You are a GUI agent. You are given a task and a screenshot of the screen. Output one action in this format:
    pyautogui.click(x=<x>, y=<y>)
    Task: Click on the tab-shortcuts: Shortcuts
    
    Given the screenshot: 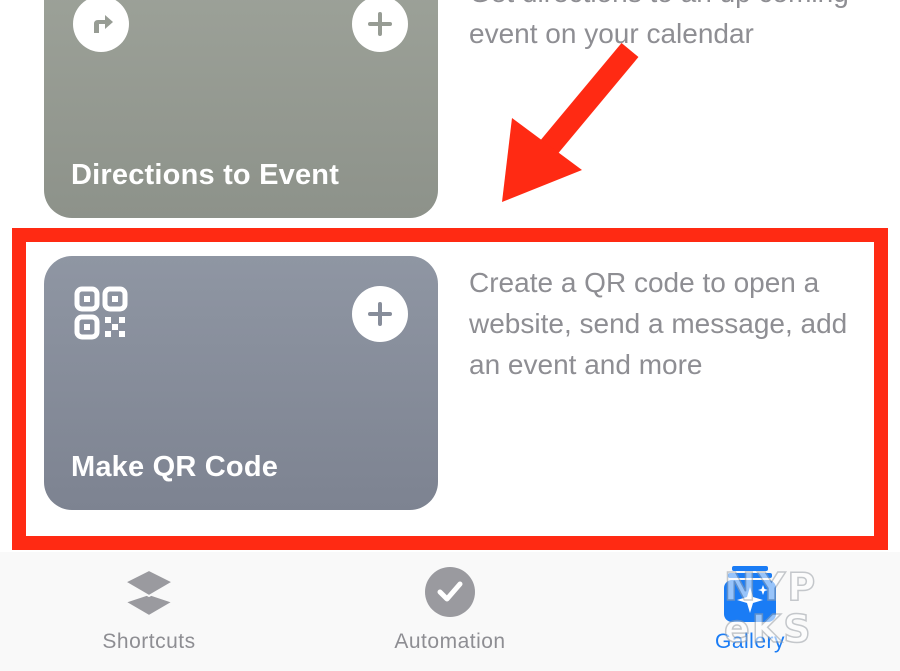 What is the action you would take?
    pyautogui.click(x=149, y=614)
    